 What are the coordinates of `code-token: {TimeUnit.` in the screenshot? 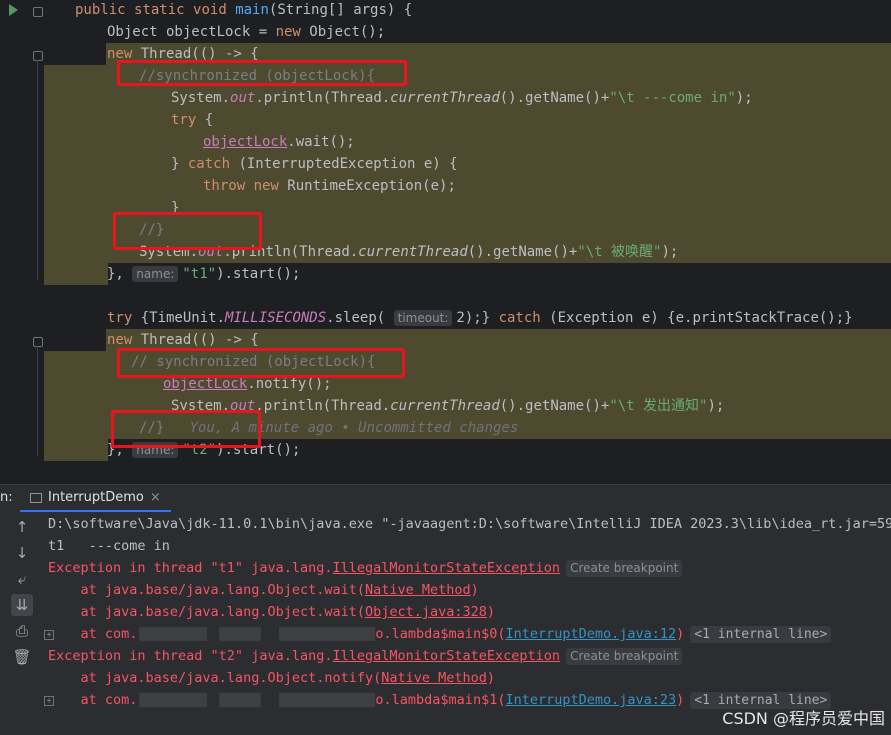 It's located at (183, 318).